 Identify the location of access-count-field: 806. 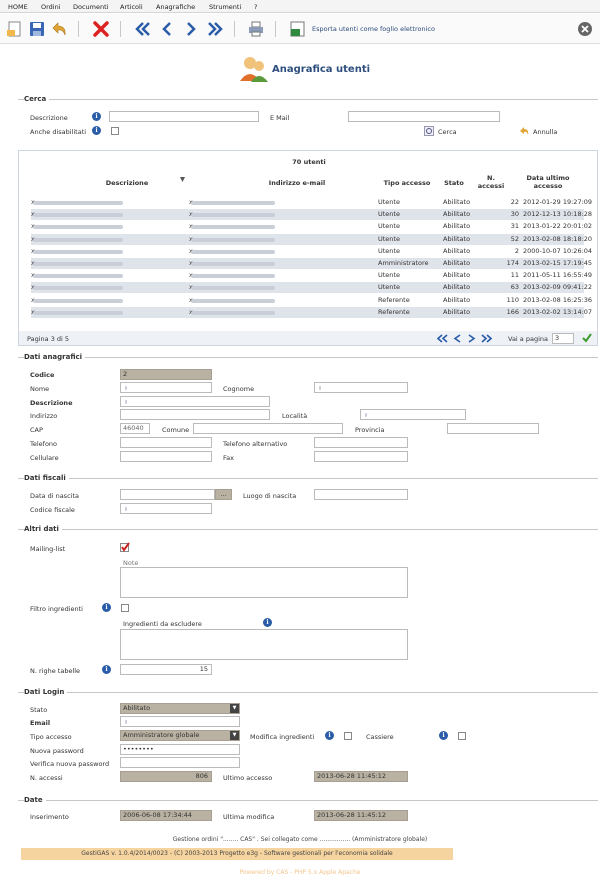
(166, 776).